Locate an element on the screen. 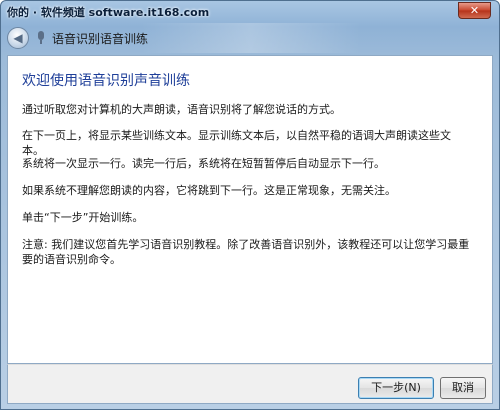 The height and width of the screenshot is (410, 500). next-button: 下一步(N) is located at coordinates (396, 388).